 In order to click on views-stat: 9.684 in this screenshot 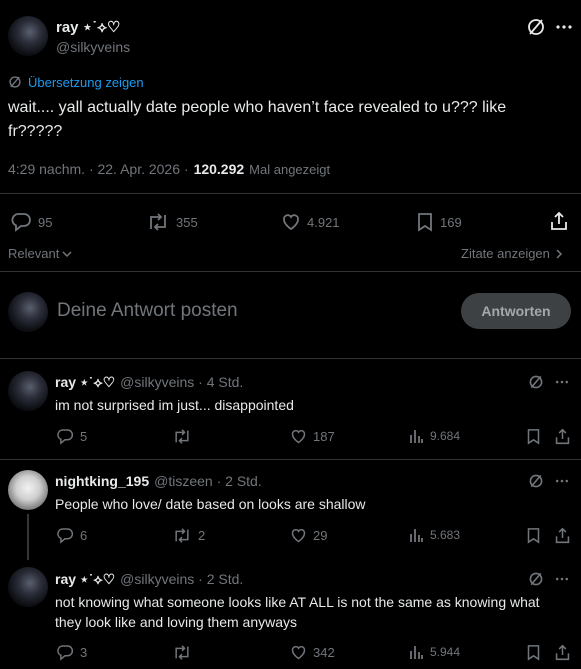, I will do `click(434, 436)`.